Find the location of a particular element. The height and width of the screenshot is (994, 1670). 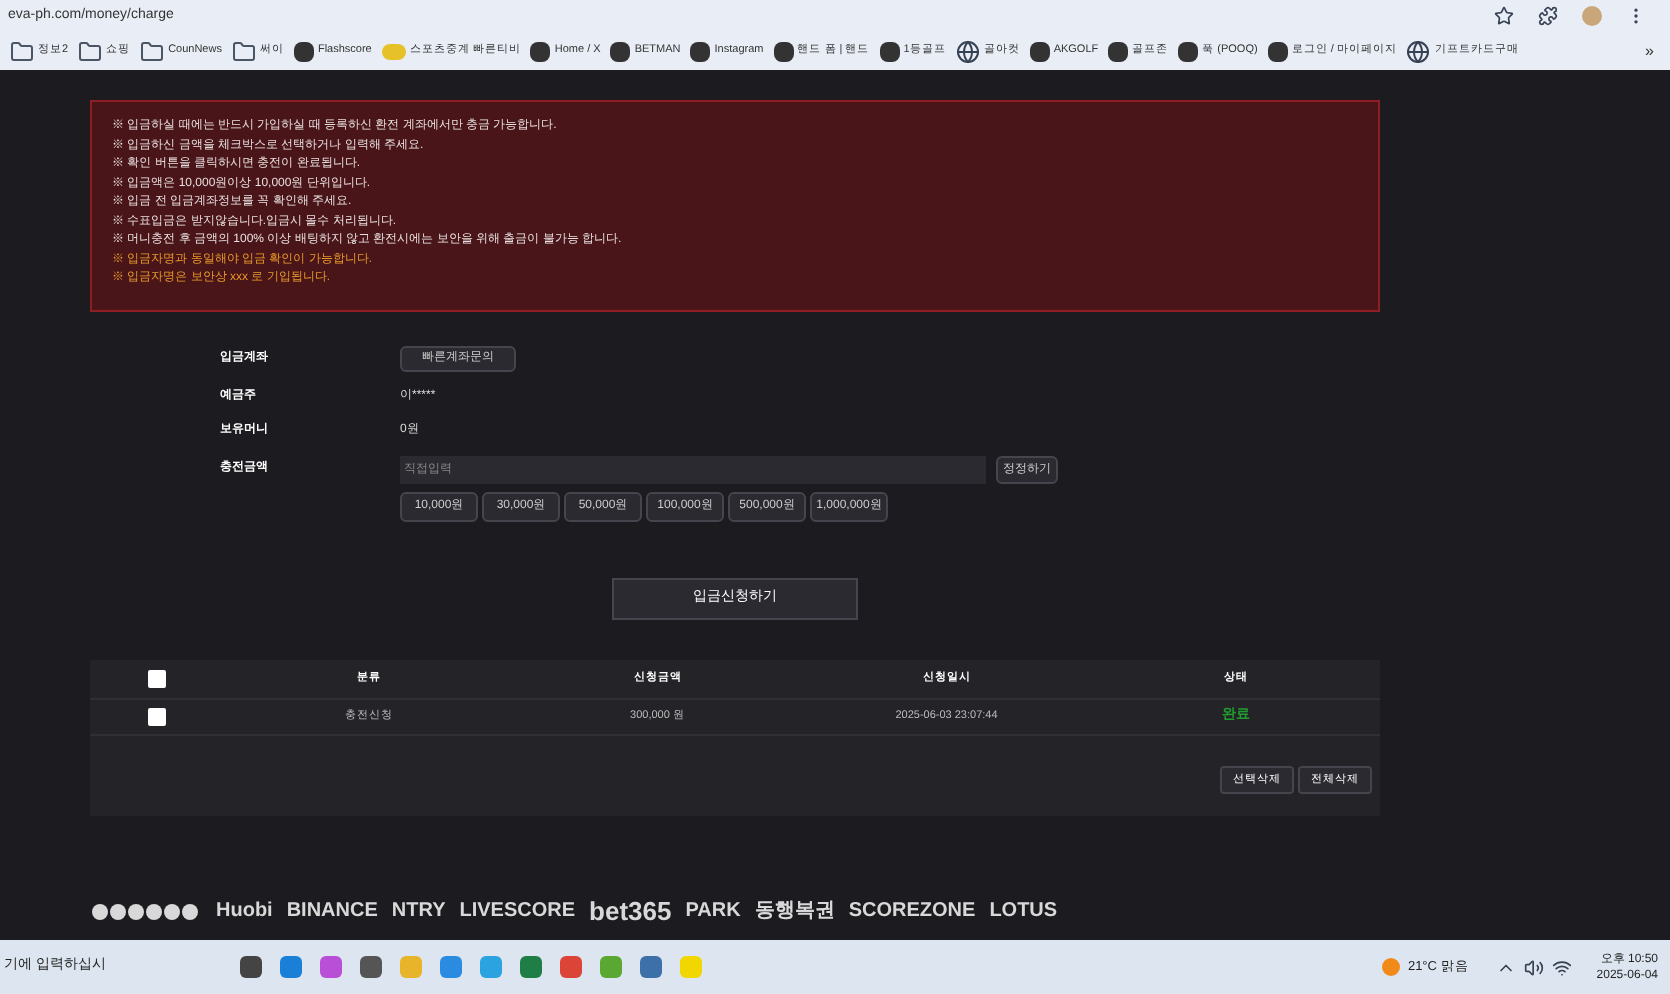

partner-logo: BINANCE is located at coordinates (332, 912).